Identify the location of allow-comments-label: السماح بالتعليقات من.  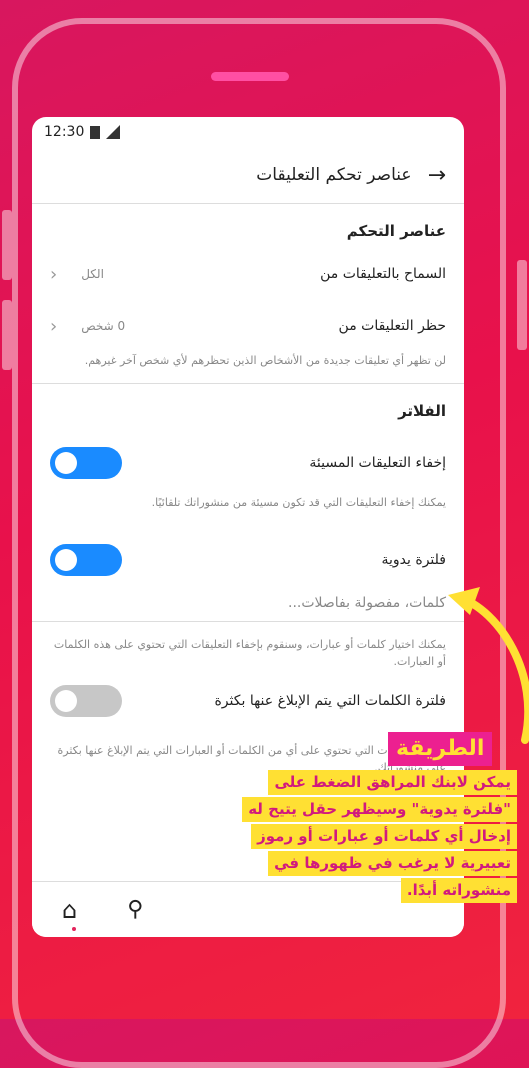
(383, 274).